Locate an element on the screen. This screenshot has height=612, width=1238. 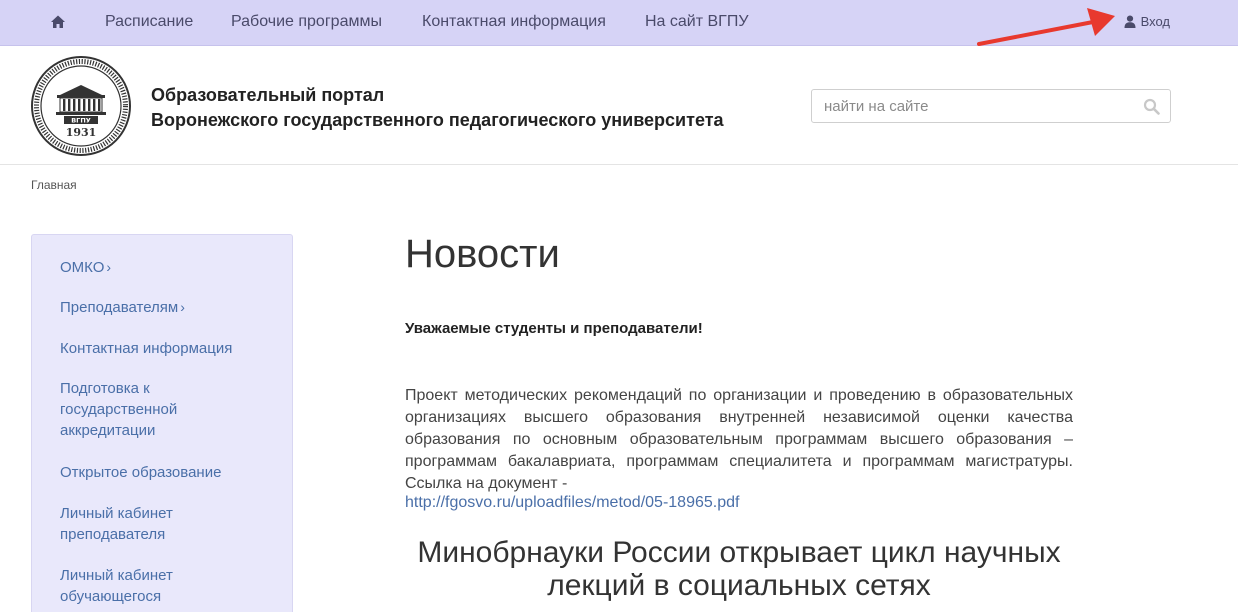
sidebar-item-teacher-cabinet: Личный кабинет преподавателя is located at coordinates (135, 524).